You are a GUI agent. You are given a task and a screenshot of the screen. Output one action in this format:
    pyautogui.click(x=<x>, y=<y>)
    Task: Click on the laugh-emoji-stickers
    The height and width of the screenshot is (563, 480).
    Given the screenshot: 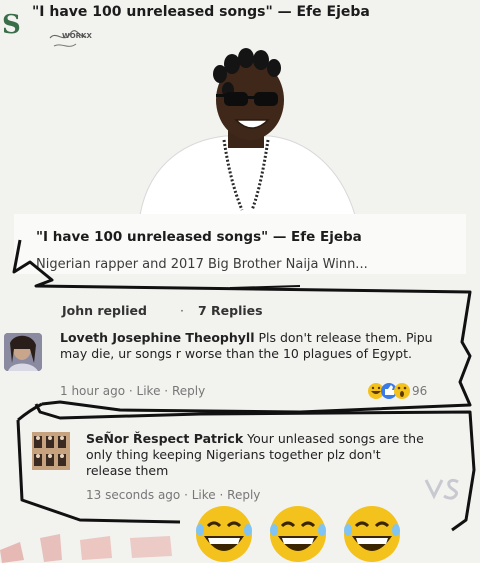 What is the action you would take?
    pyautogui.click(x=298, y=534)
    